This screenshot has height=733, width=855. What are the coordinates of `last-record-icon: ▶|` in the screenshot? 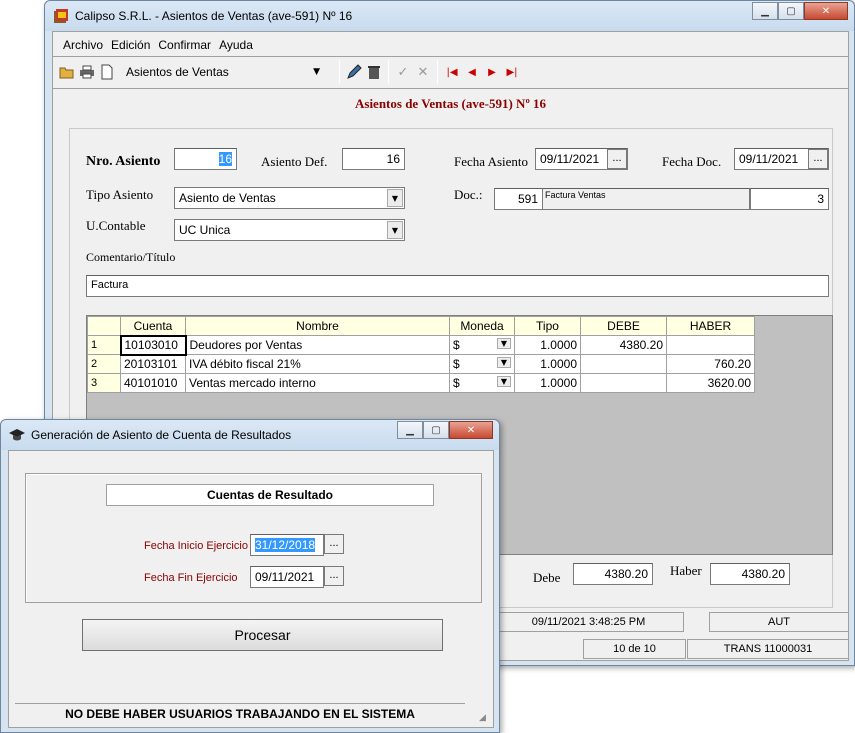 It's located at (512, 72).